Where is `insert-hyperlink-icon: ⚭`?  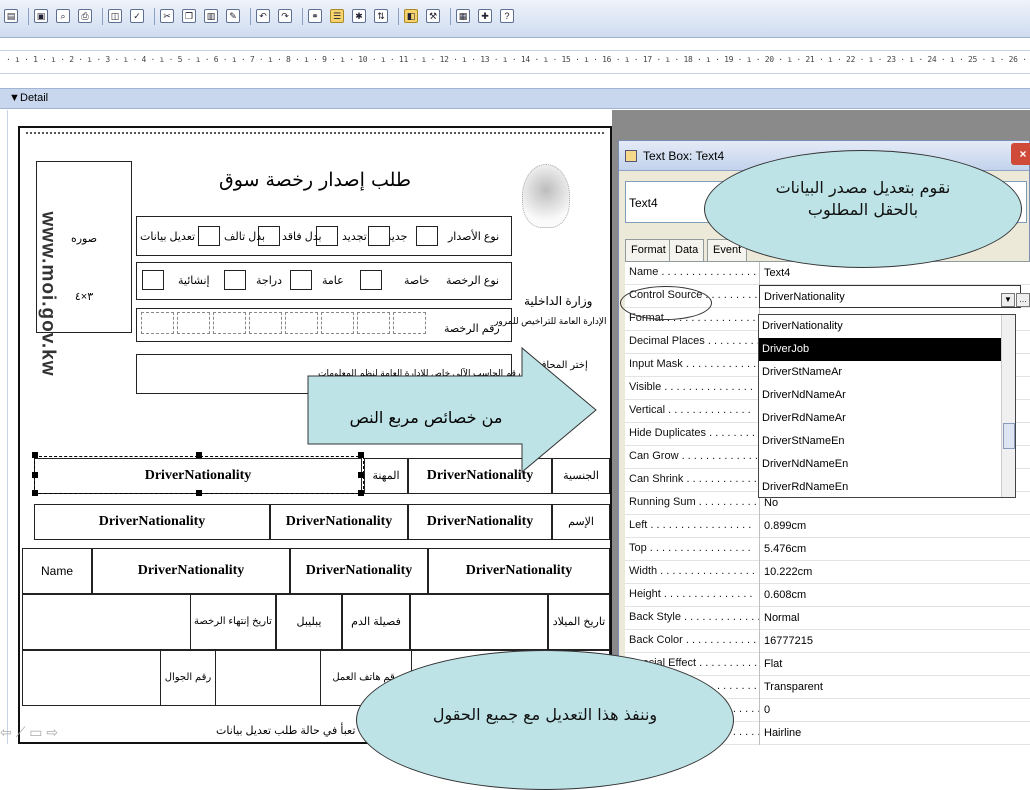 insert-hyperlink-icon: ⚭ is located at coordinates (315, 16).